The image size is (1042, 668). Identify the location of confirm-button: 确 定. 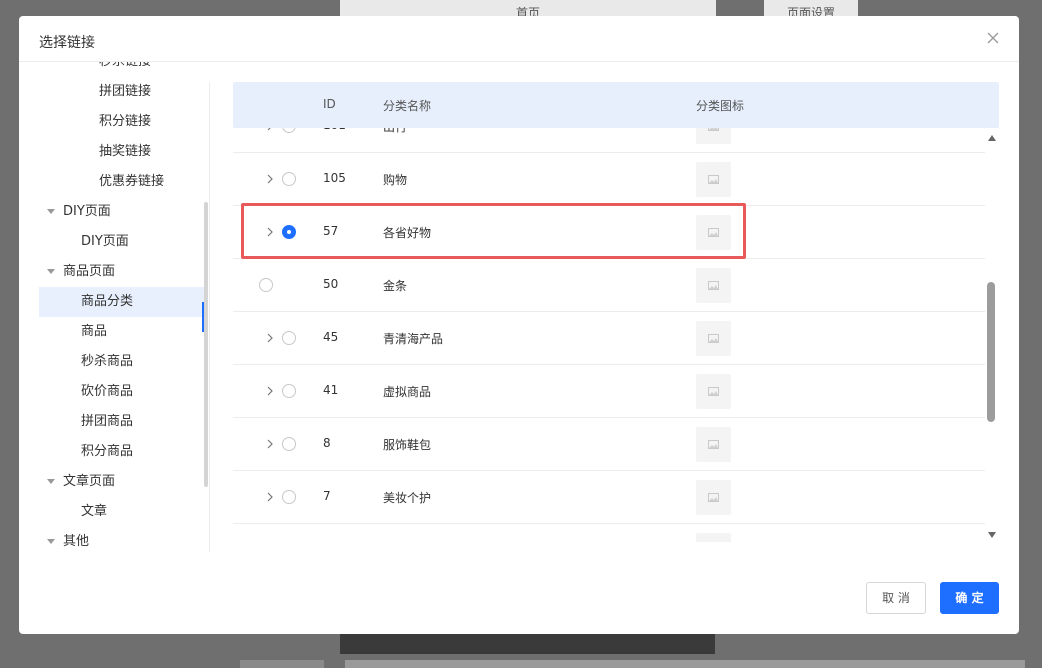
(969, 598).